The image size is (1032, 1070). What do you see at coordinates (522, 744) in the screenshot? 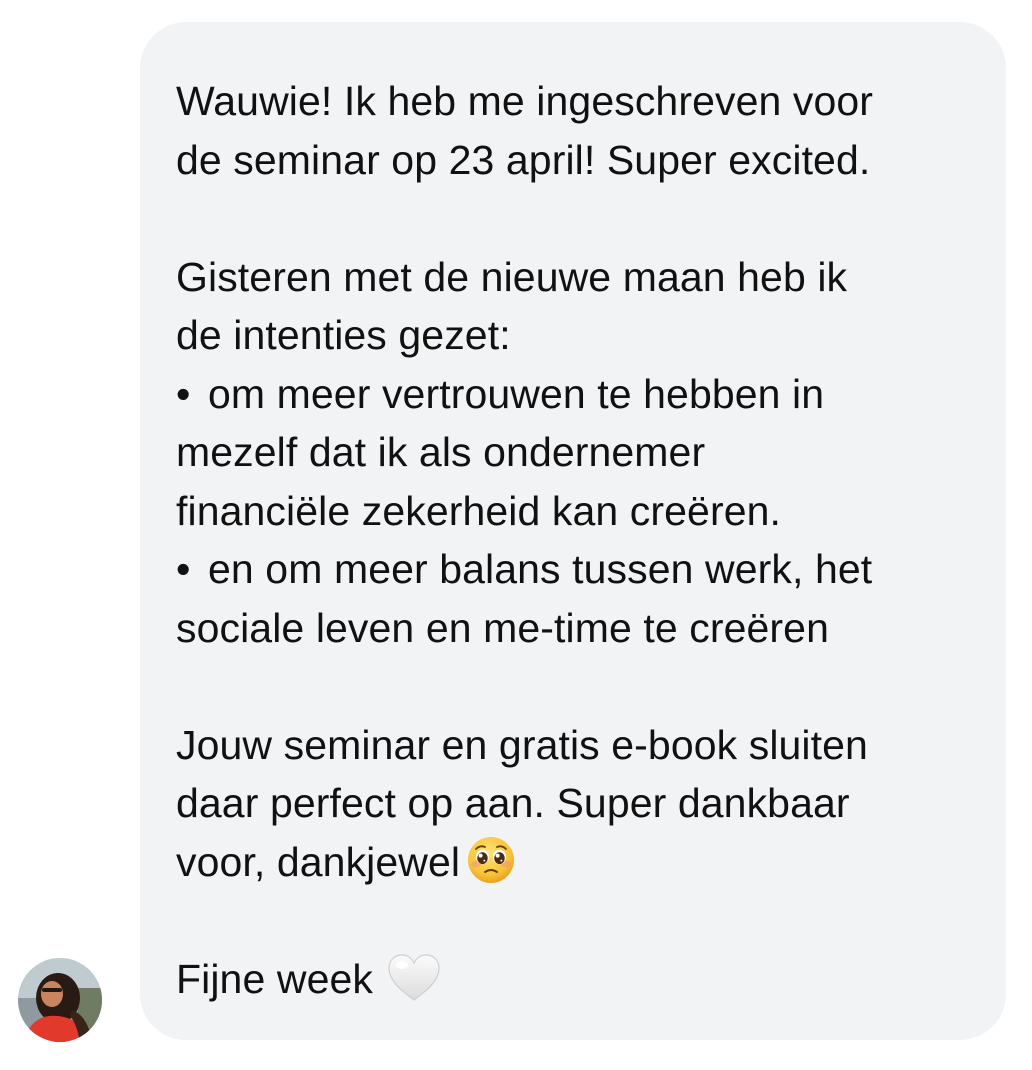
I see `message-line: Jouw seminar en gratis e-book sluiten` at bounding box center [522, 744].